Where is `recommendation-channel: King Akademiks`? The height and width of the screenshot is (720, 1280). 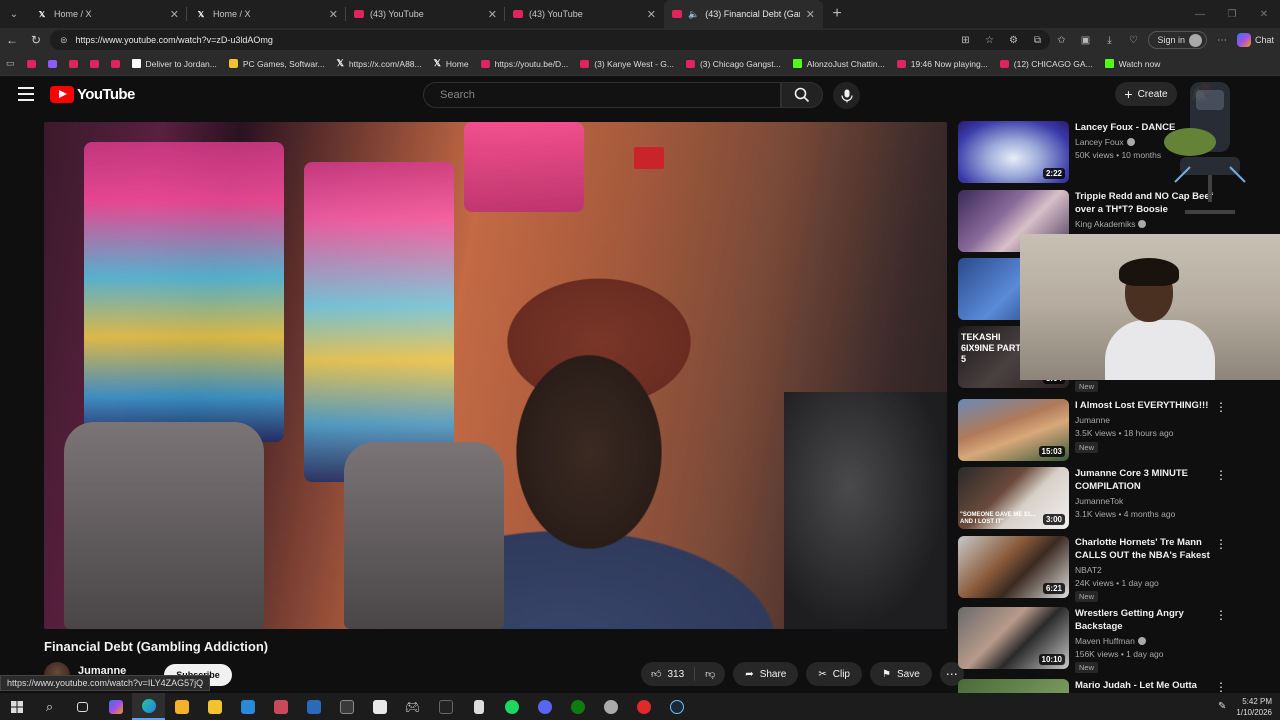 recommendation-channel: King Akademiks is located at coordinates (1111, 224).